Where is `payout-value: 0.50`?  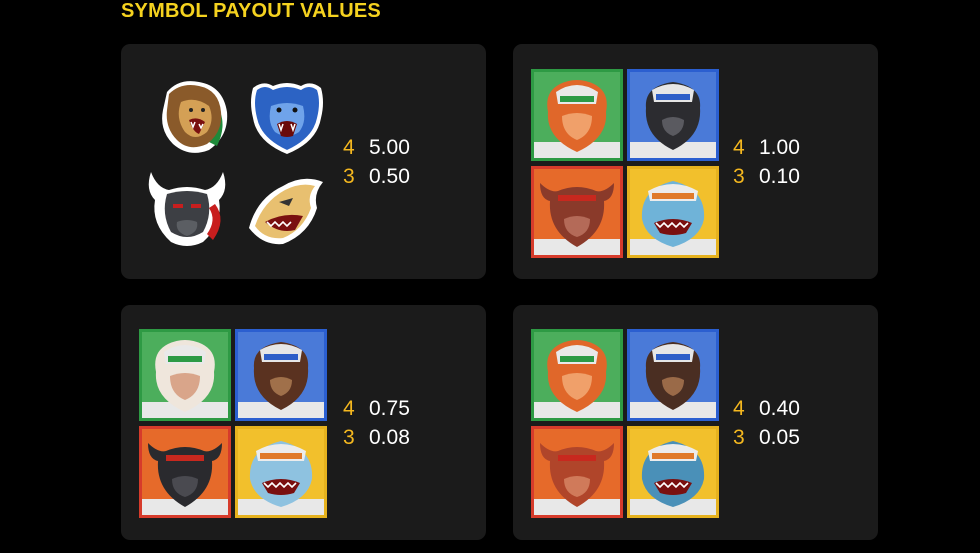 payout-value: 0.50 is located at coordinates (389, 176).